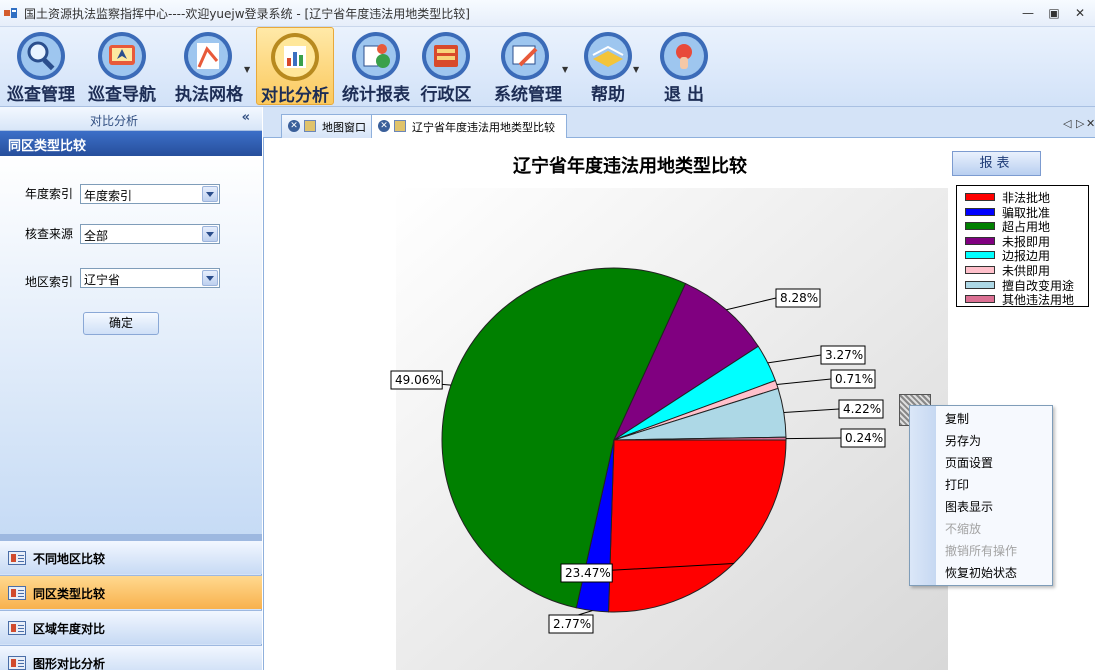  I want to click on legend-item: 超占用地, so click(1026, 226).